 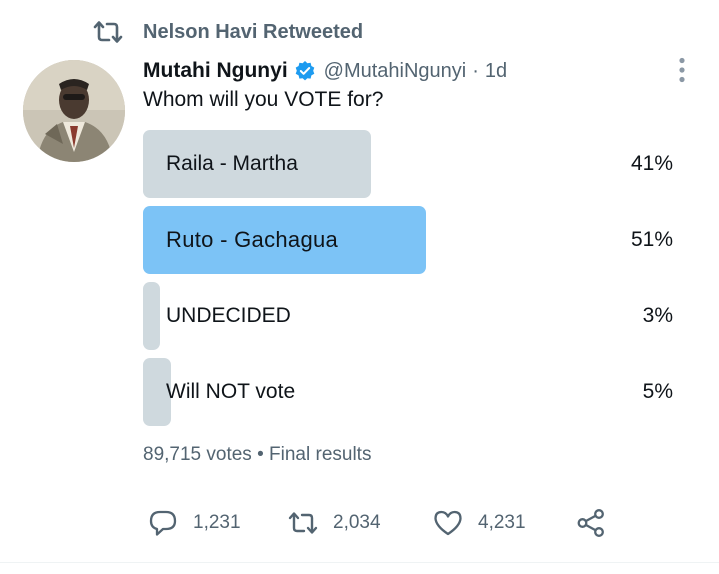 What do you see at coordinates (215, 71) in the screenshot?
I see `author-name: Mutahi Ngunyi` at bounding box center [215, 71].